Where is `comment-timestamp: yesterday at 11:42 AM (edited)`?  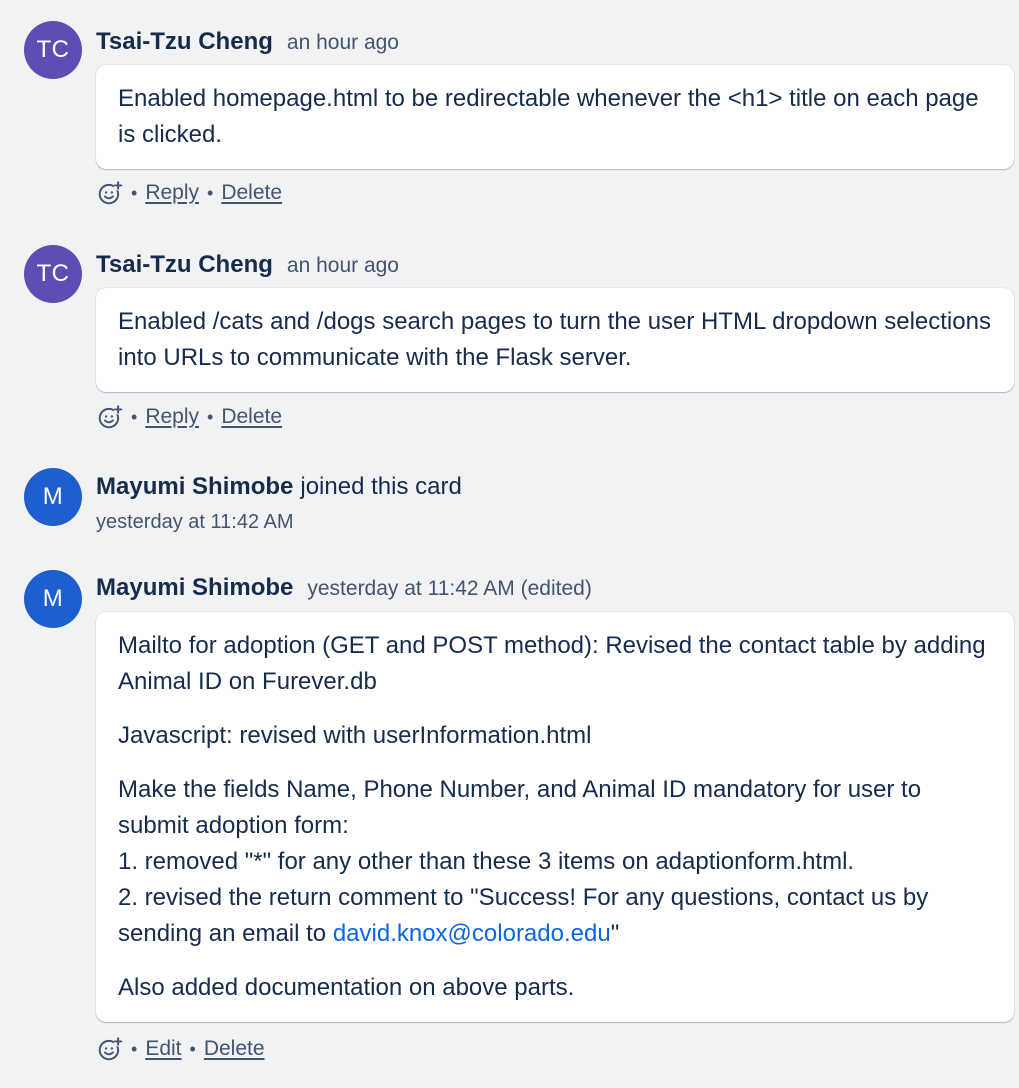 comment-timestamp: yesterday at 11:42 AM (edited) is located at coordinates (449, 589).